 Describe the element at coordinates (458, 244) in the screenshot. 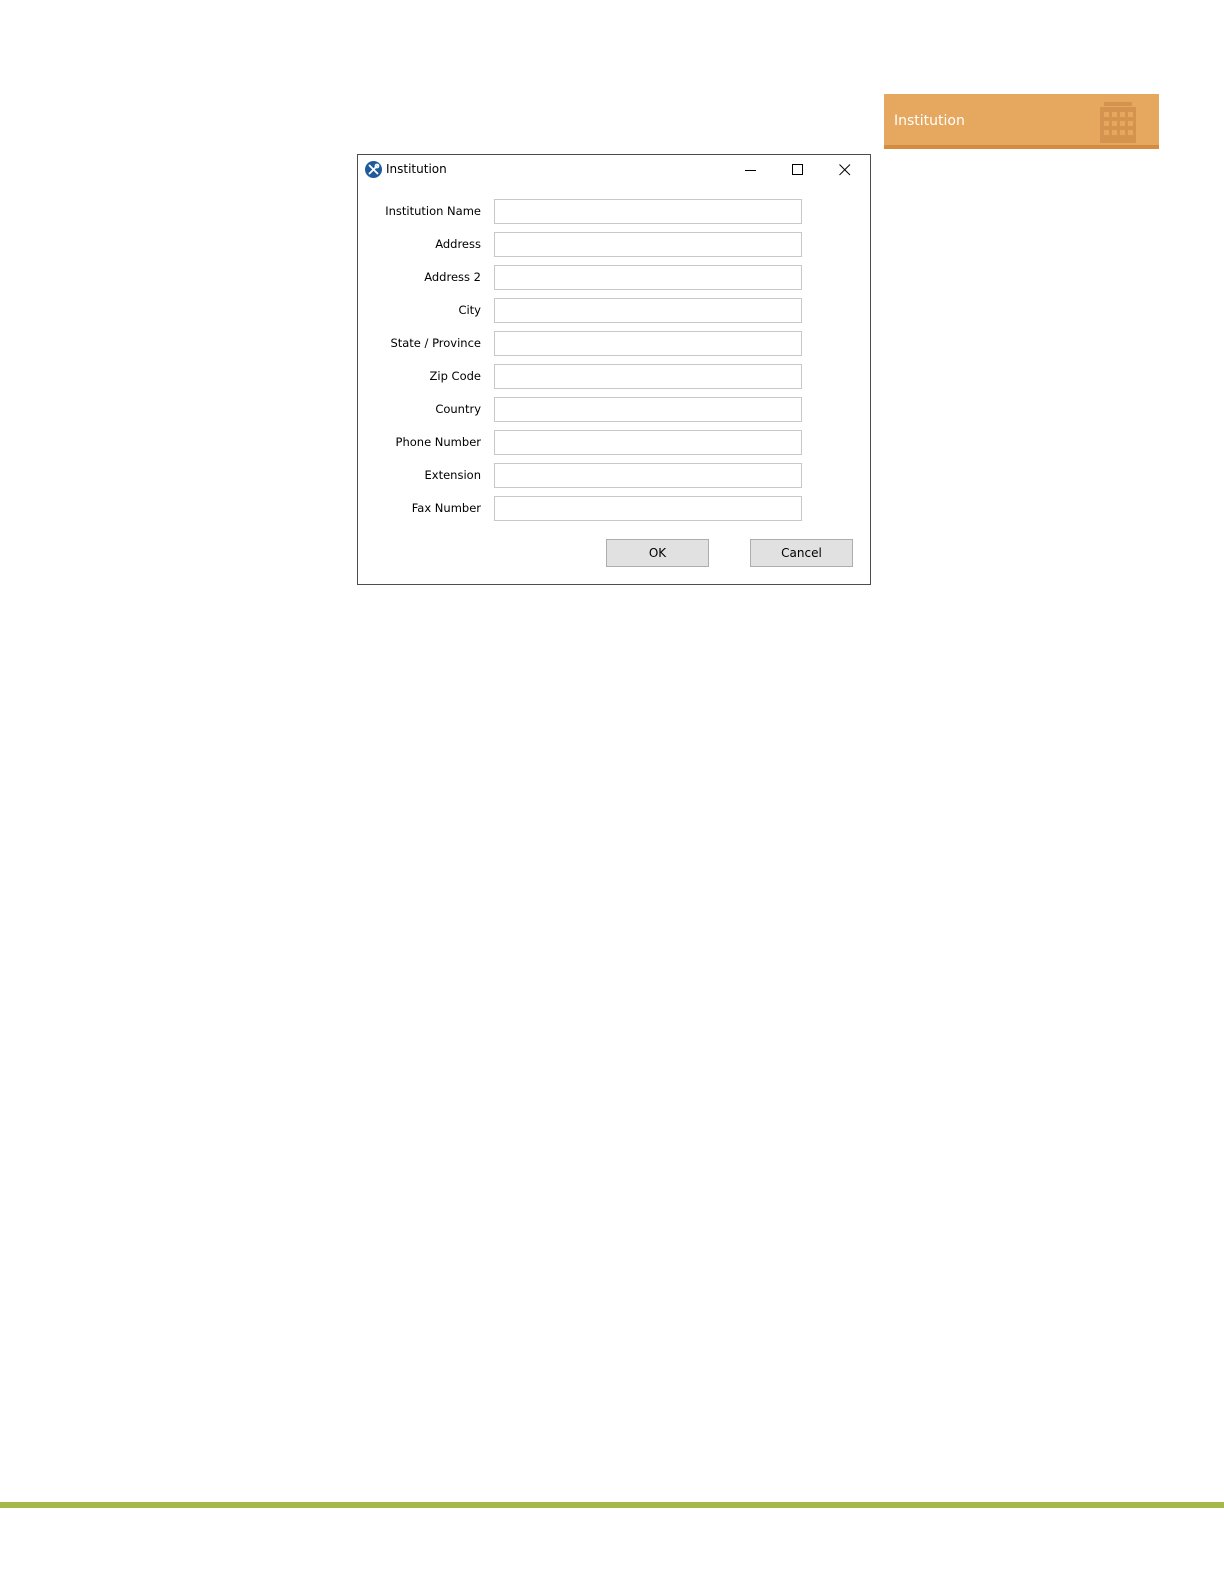

I see `address-label: Address` at that location.